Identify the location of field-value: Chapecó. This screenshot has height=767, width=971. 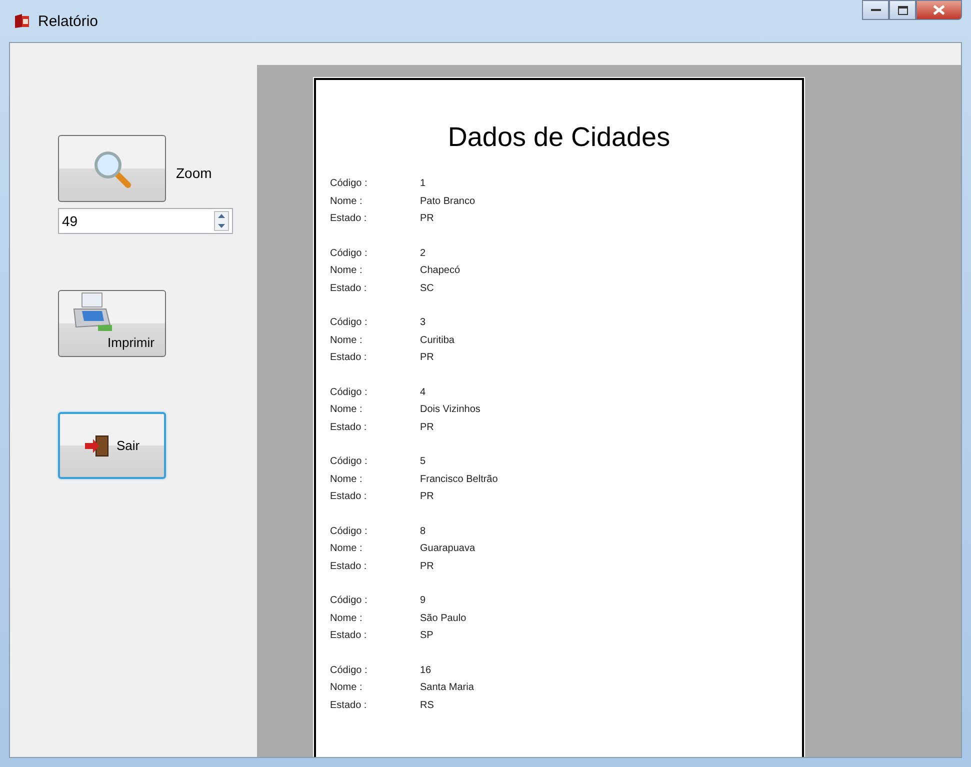
(440, 270).